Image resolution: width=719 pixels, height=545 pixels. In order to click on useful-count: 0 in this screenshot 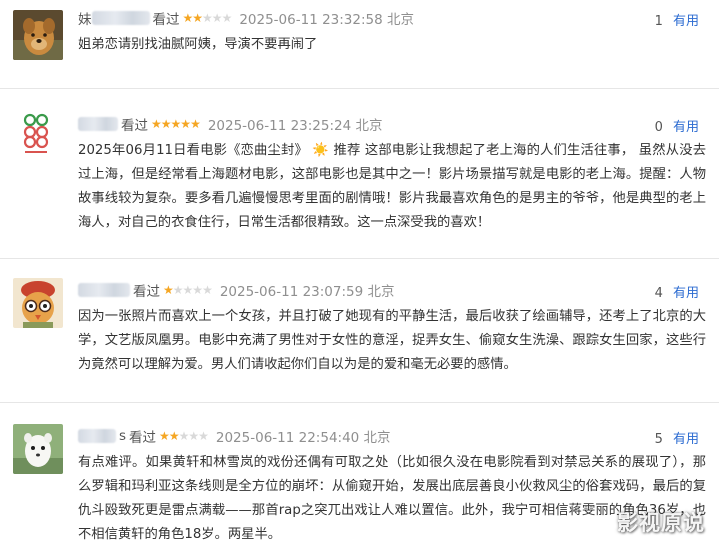, I will do `click(658, 127)`.